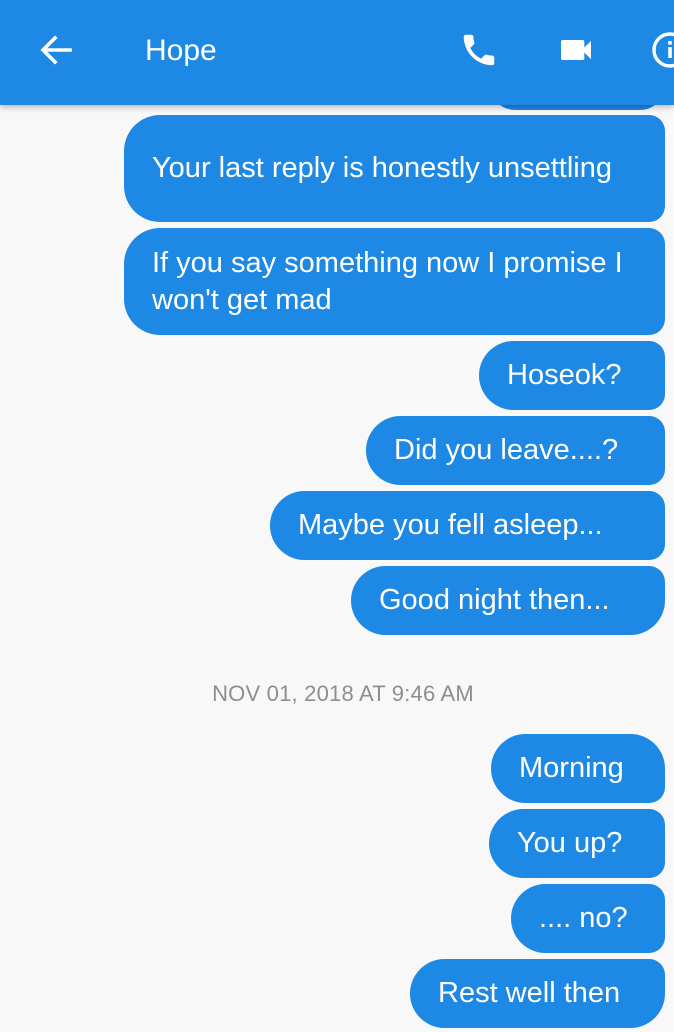 The image size is (674, 1032). I want to click on message-text: You up?, so click(570, 843).